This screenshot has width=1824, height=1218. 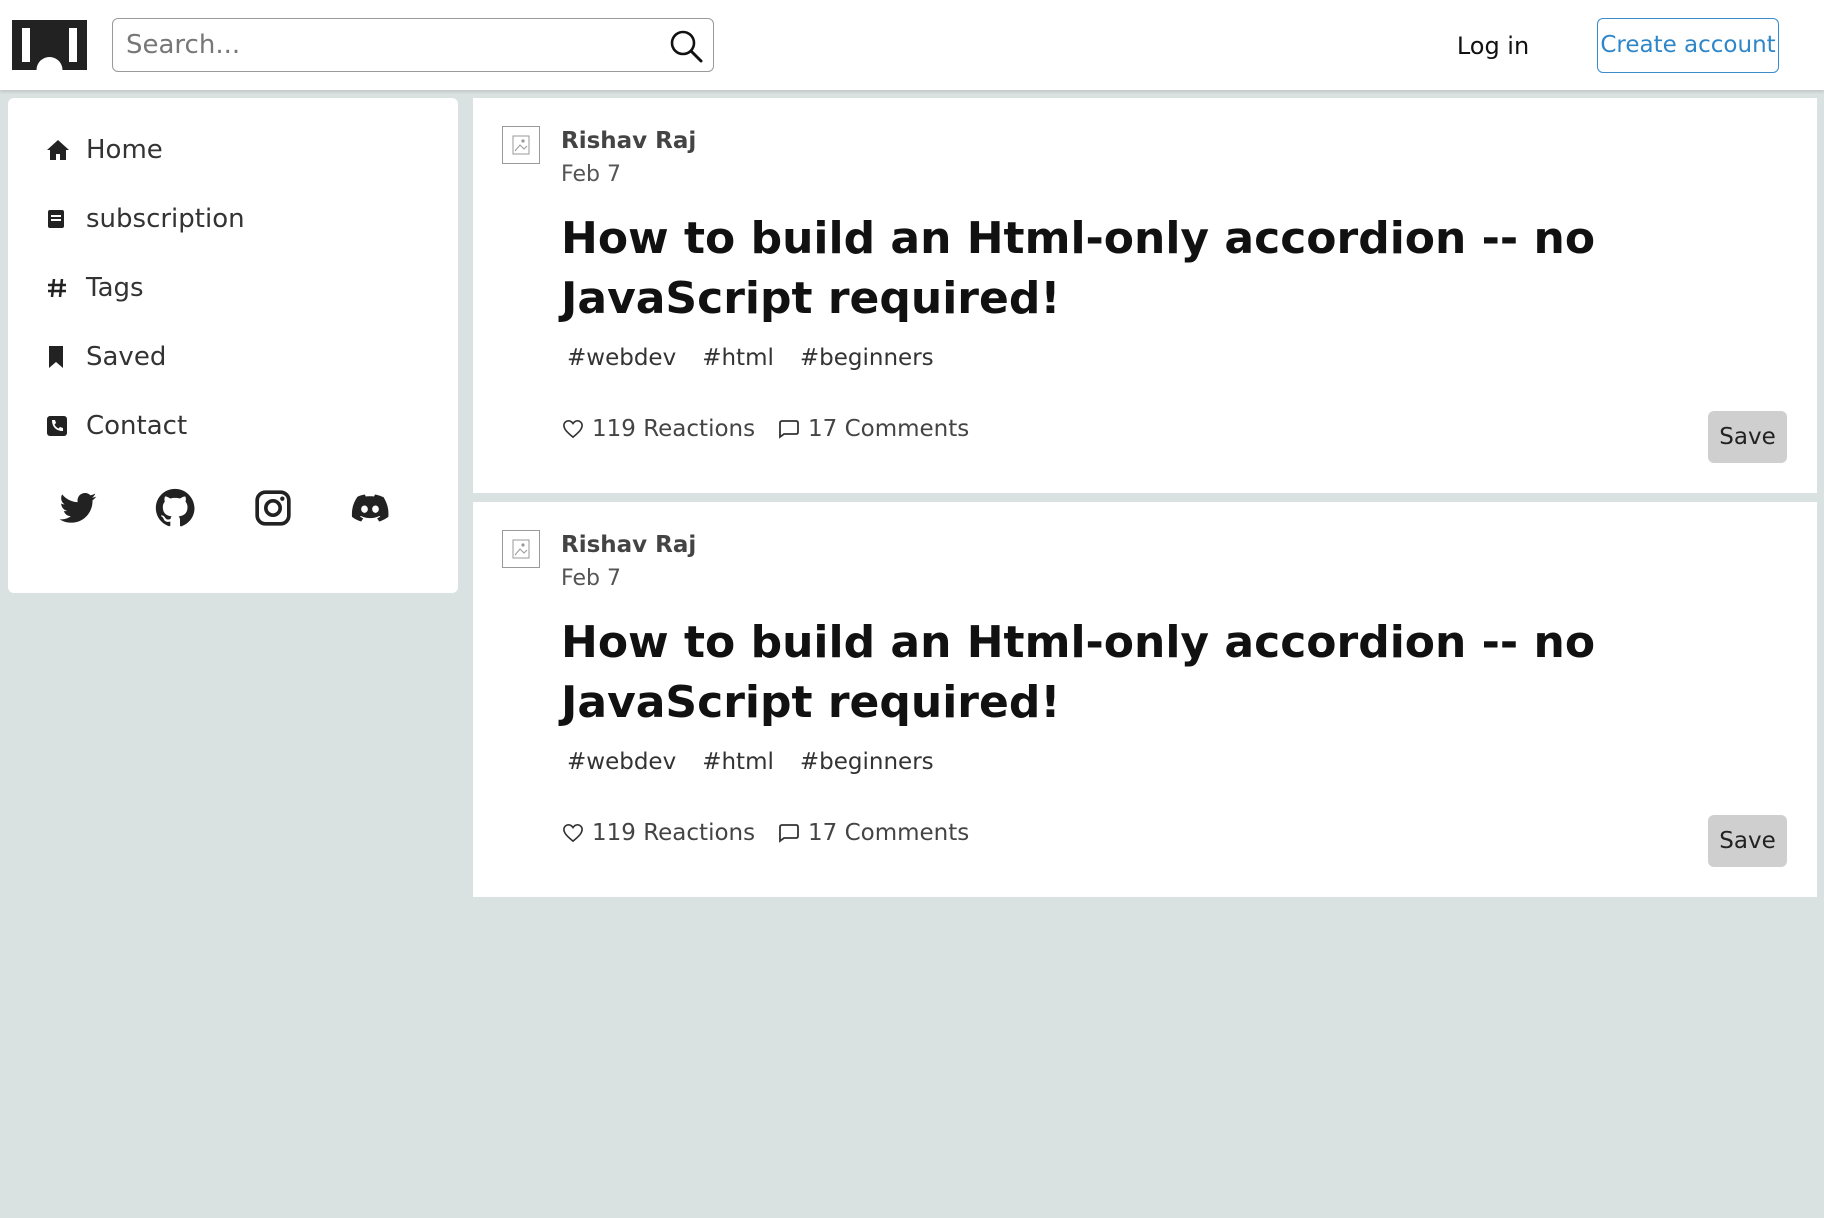 I want to click on social-links, so click(x=228, y=510).